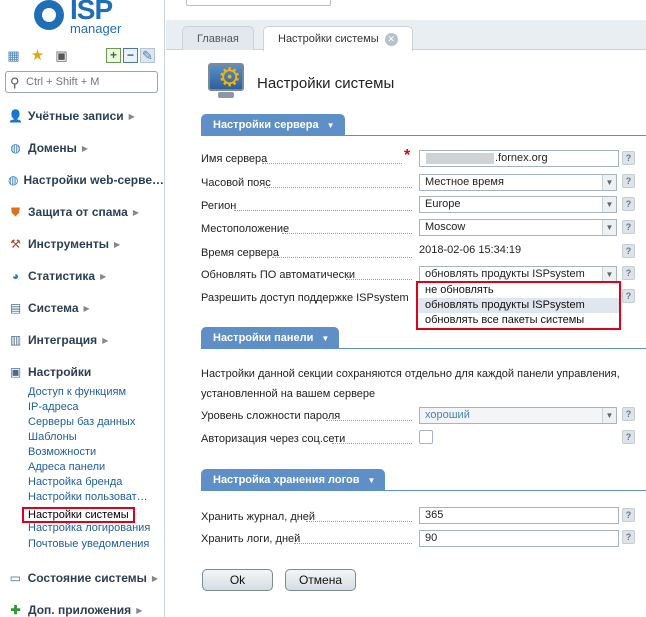 The width and height of the screenshot is (646, 617). I want to click on server-time-label: Время сервера, so click(240, 253).